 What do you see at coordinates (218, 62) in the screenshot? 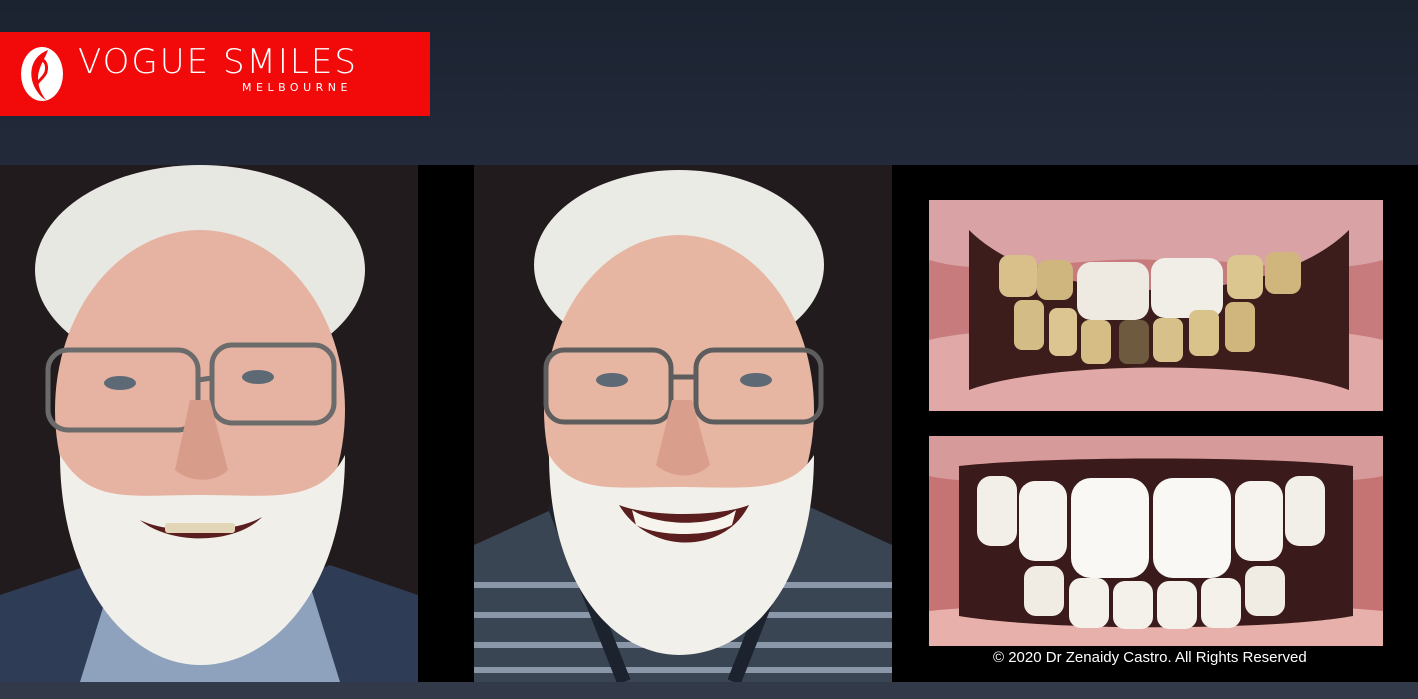
I see `brand-name: VOGUE SMILES` at bounding box center [218, 62].